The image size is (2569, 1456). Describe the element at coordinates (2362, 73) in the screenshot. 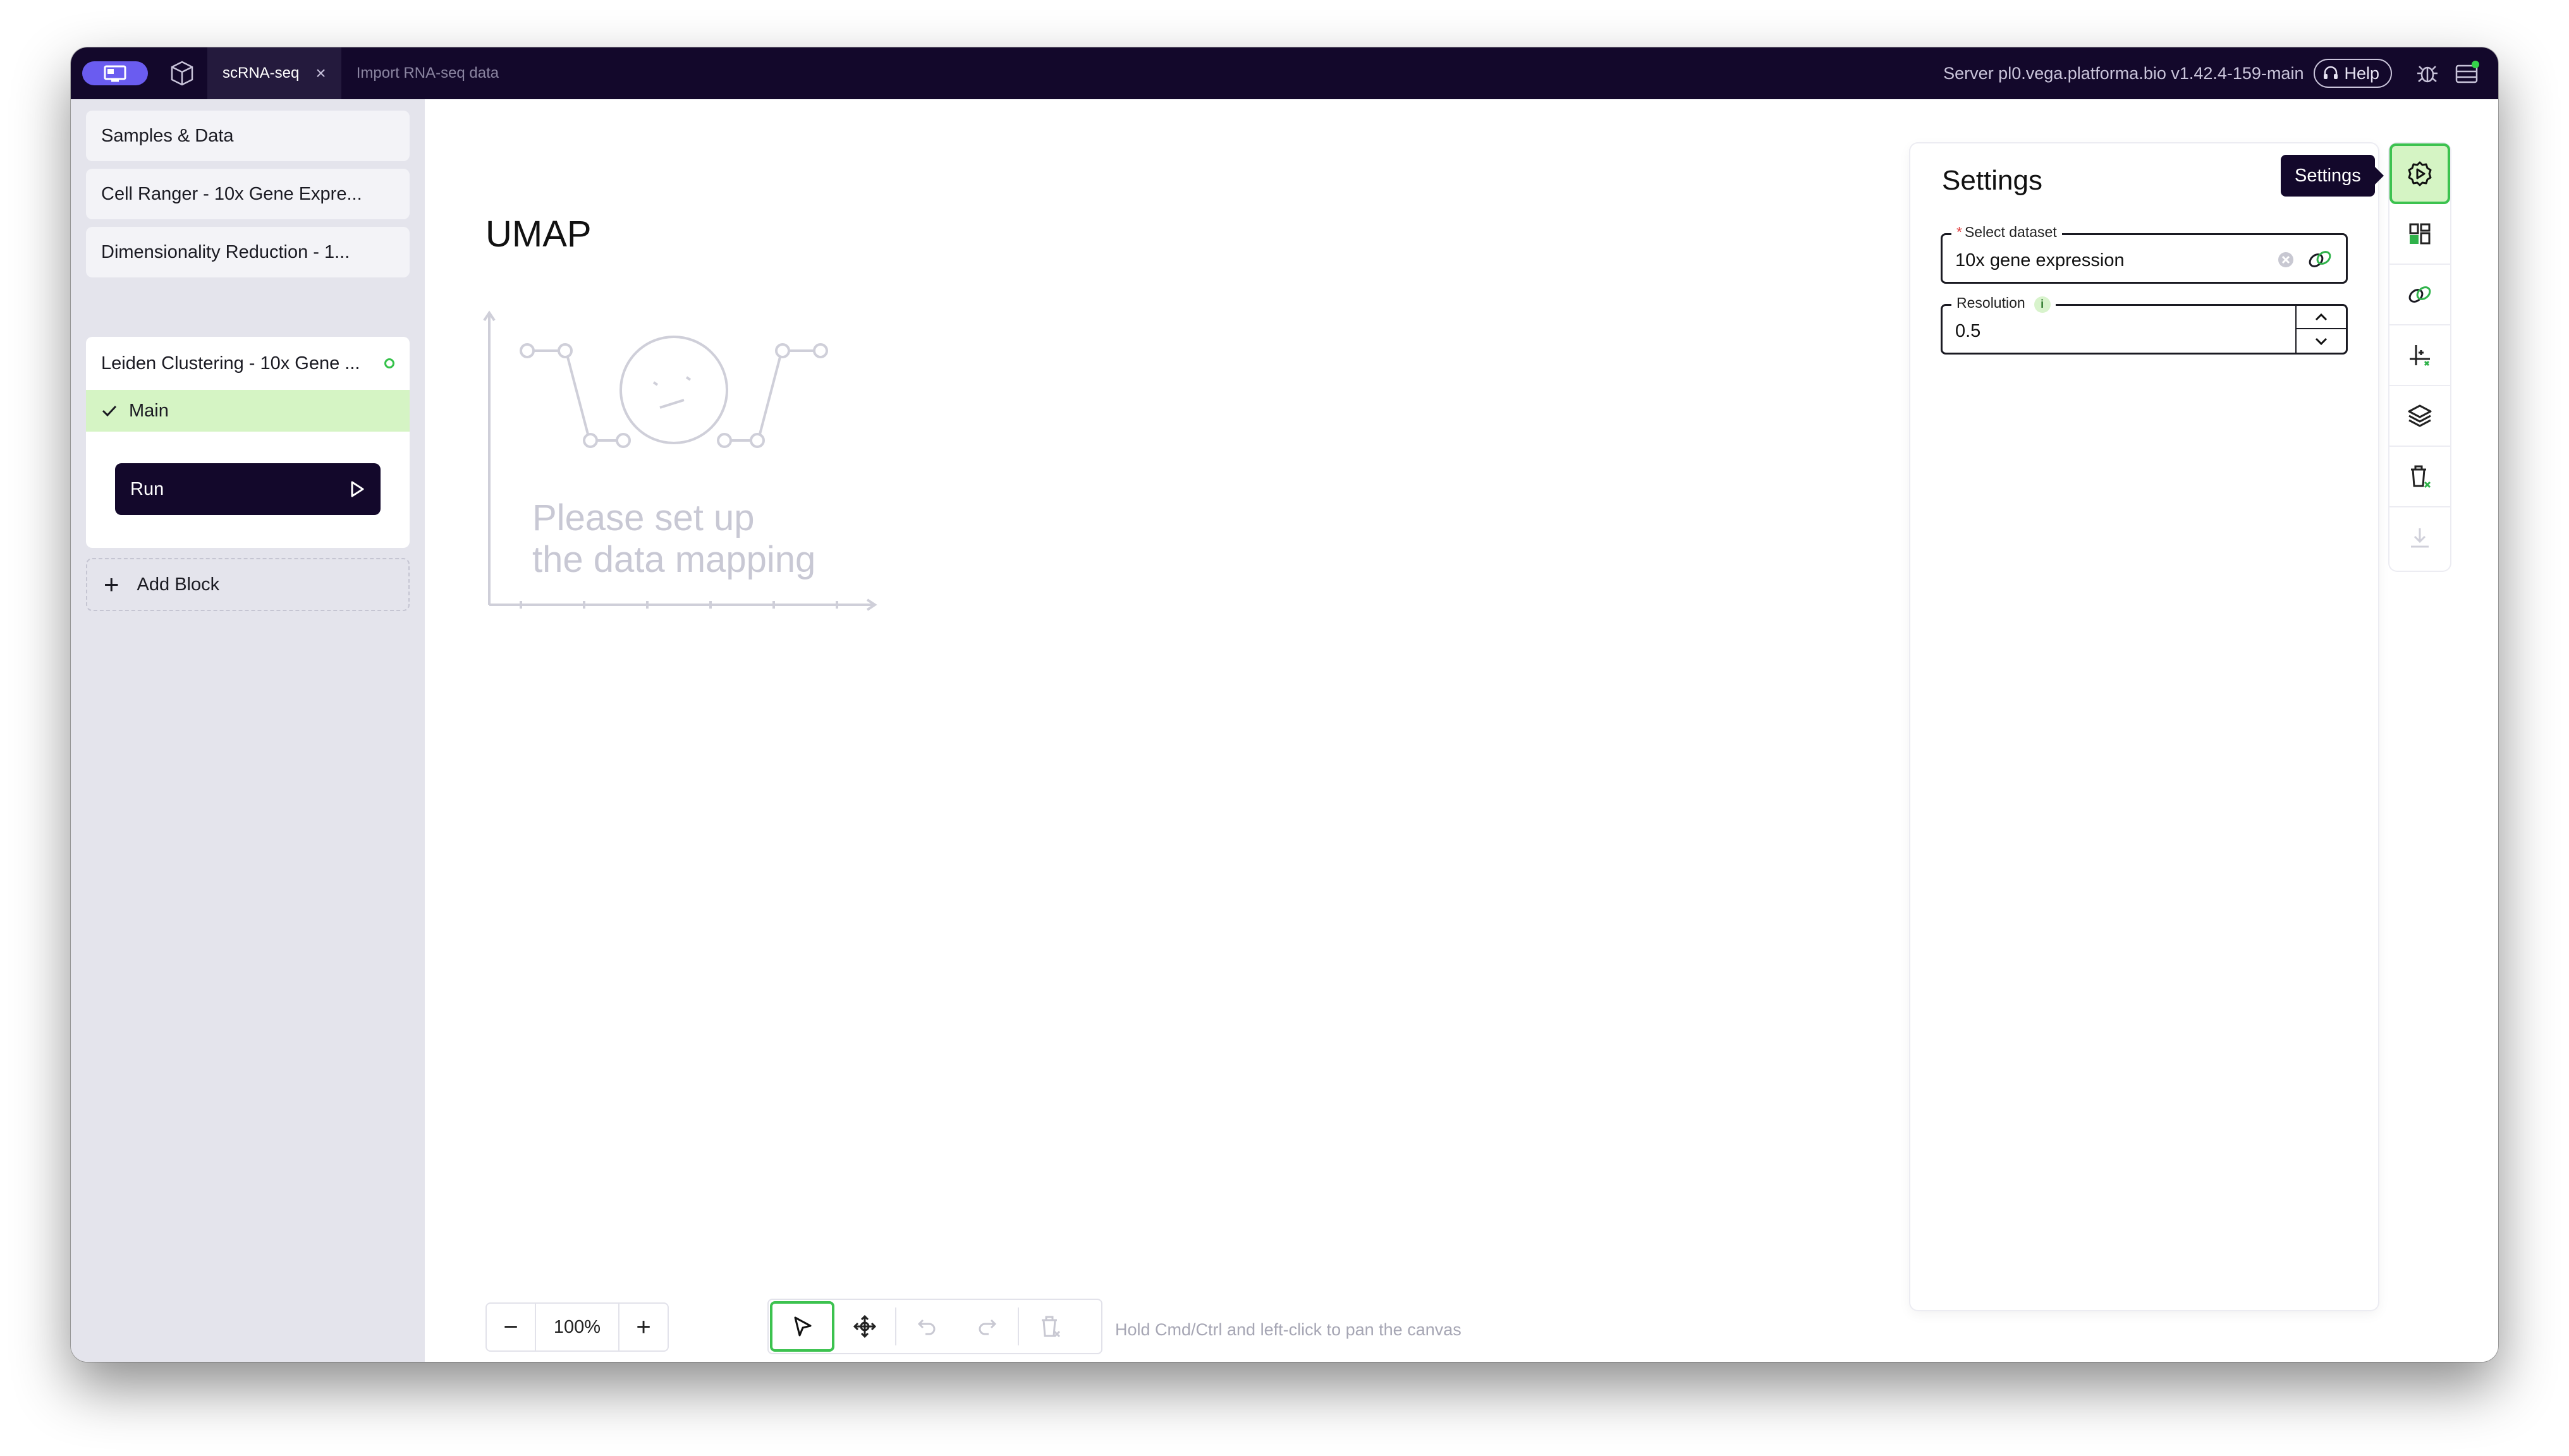

I see `help-label: Help` at that location.